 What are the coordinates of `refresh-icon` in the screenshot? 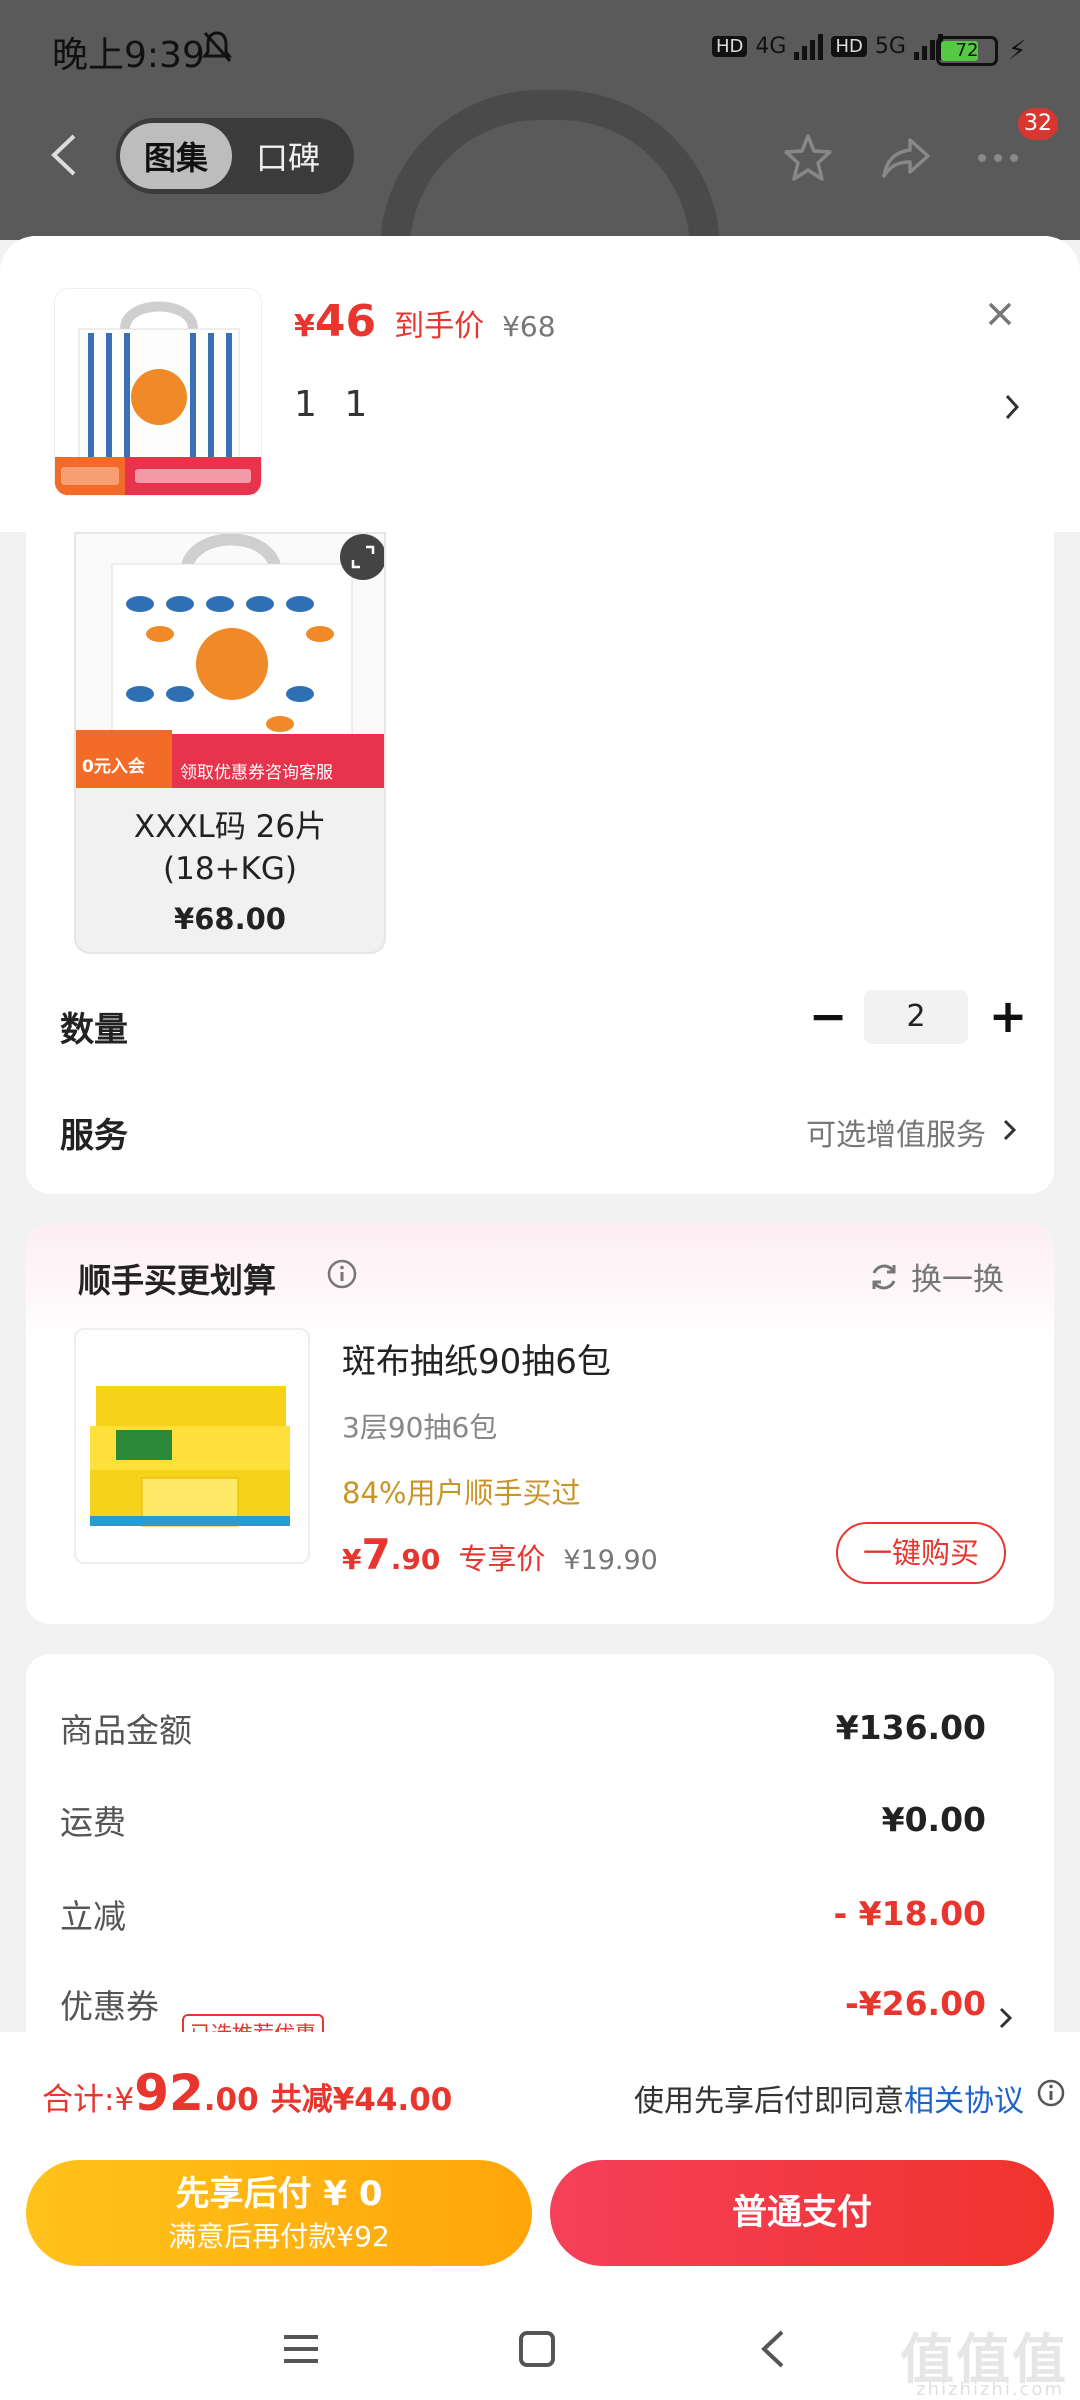 It's located at (884, 1276).